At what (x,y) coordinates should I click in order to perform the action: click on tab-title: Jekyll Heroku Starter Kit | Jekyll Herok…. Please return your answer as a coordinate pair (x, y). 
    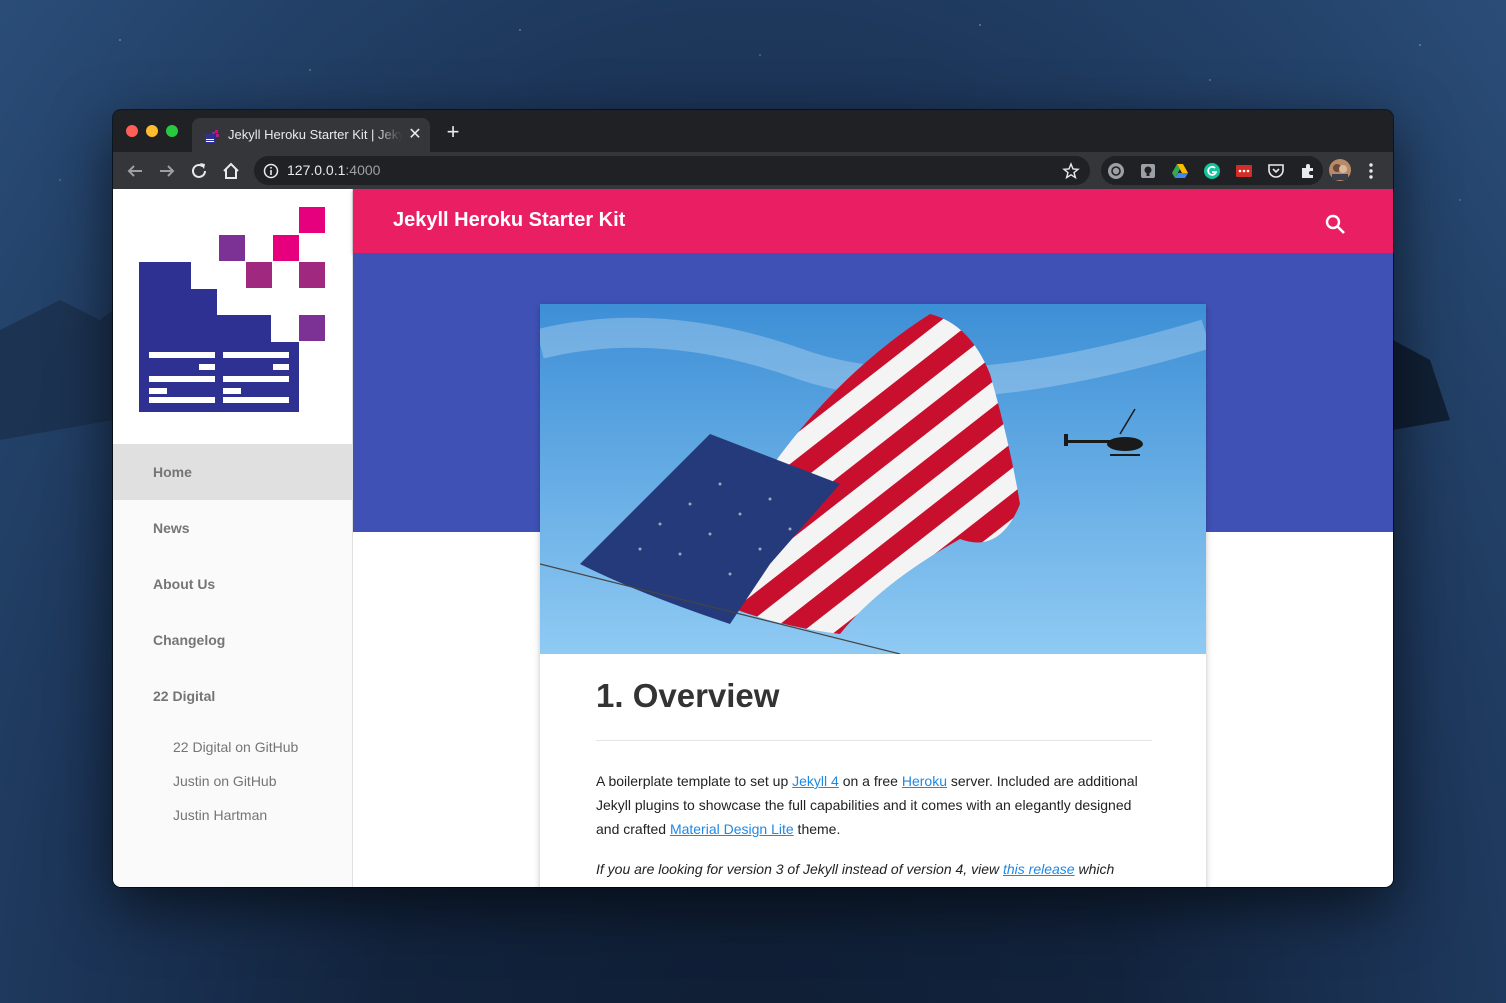
    Looking at the image, I should click on (315, 134).